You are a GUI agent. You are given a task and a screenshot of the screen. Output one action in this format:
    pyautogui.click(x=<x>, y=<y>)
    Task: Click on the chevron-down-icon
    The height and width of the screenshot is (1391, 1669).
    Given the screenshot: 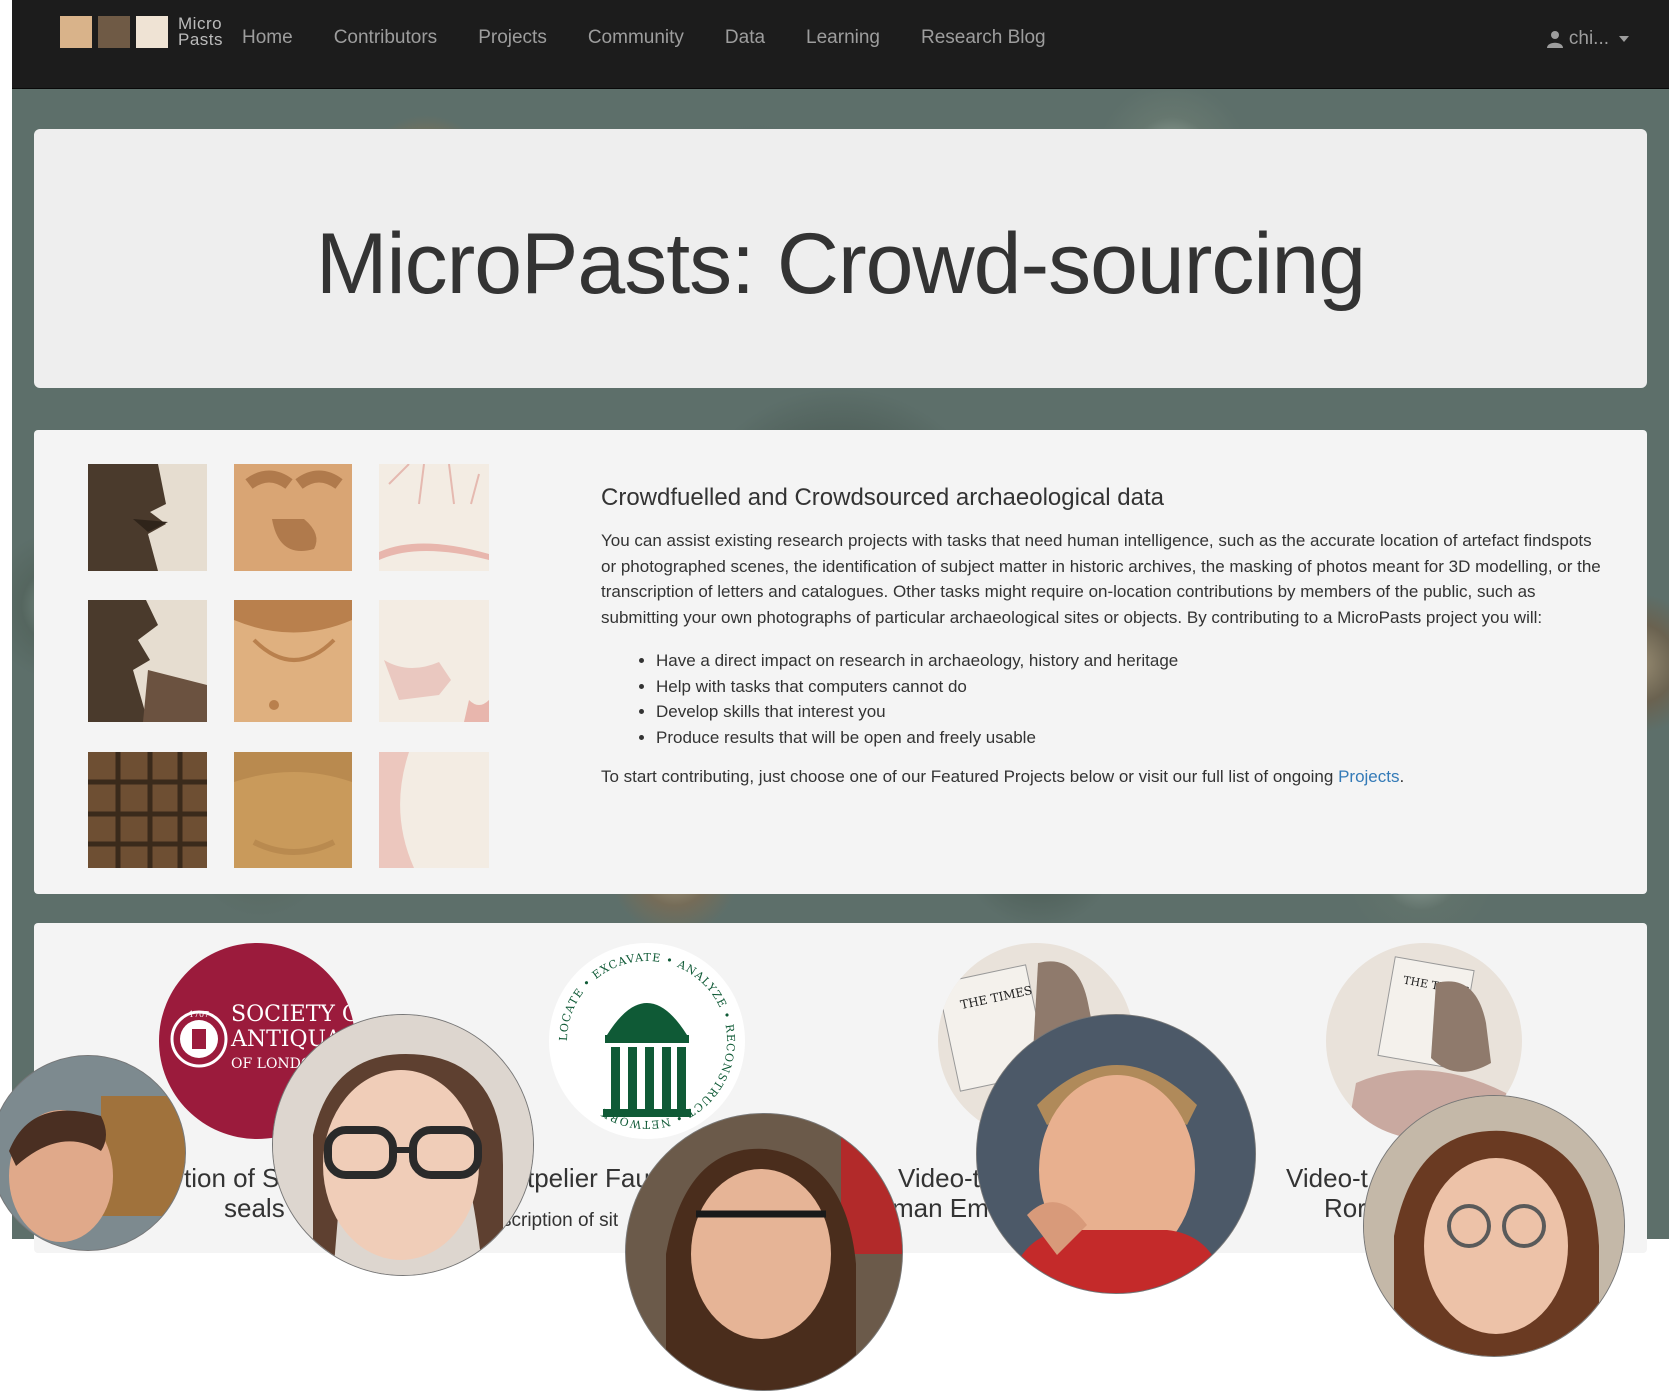 What is the action you would take?
    pyautogui.click(x=1624, y=39)
    